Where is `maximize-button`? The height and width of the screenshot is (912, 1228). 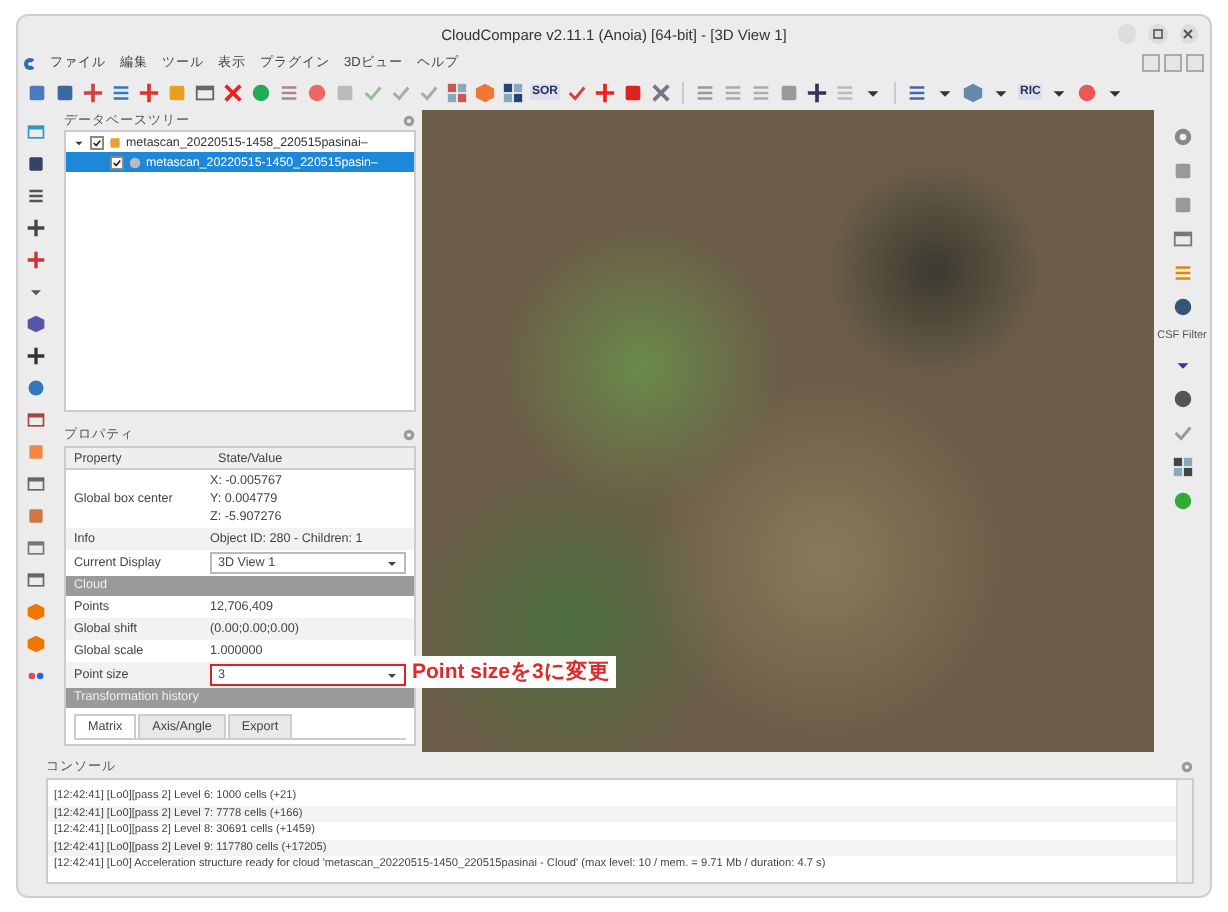 maximize-button is located at coordinates (1158, 34).